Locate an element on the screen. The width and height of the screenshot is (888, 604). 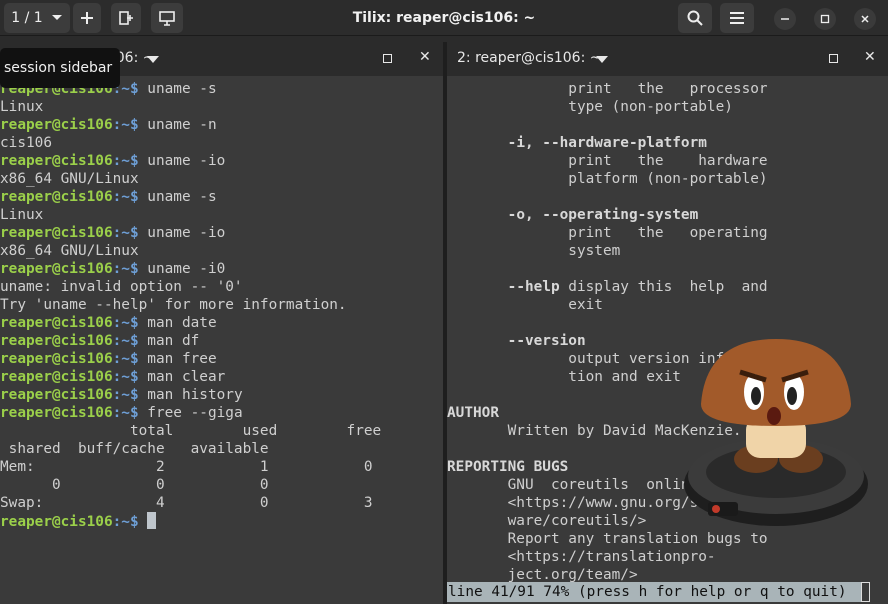
minimize-icon is located at coordinates (785, 19).